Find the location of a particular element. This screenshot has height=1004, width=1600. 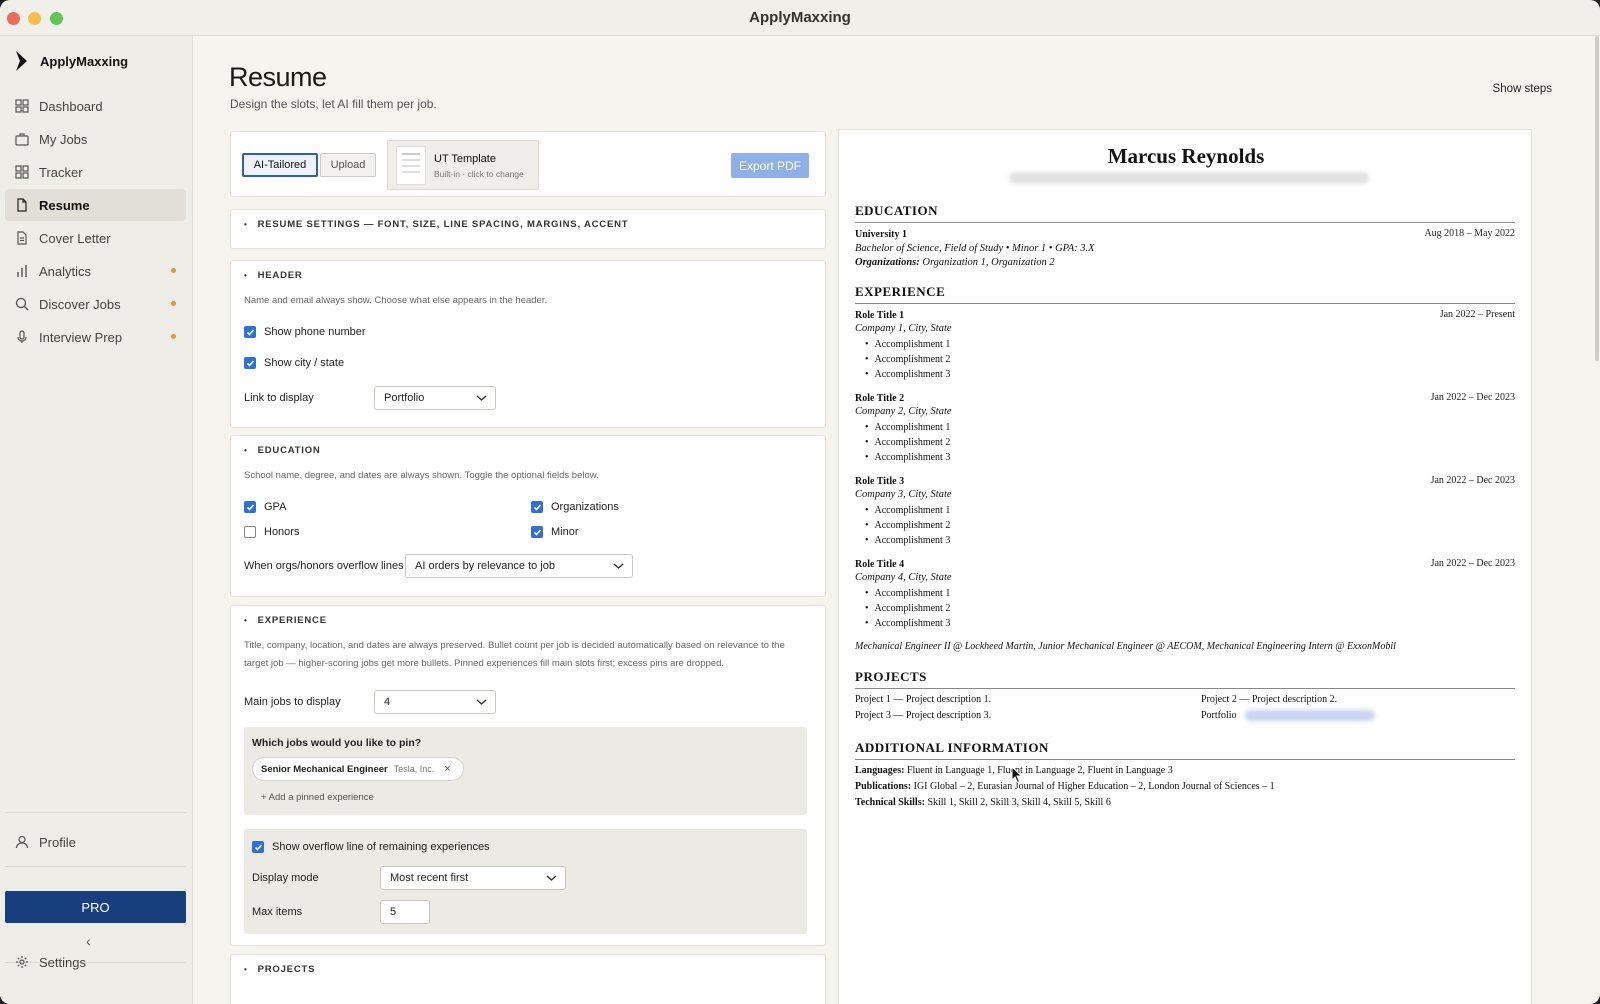

pinned-job-company: Tesla, Inc. is located at coordinates (414, 769).